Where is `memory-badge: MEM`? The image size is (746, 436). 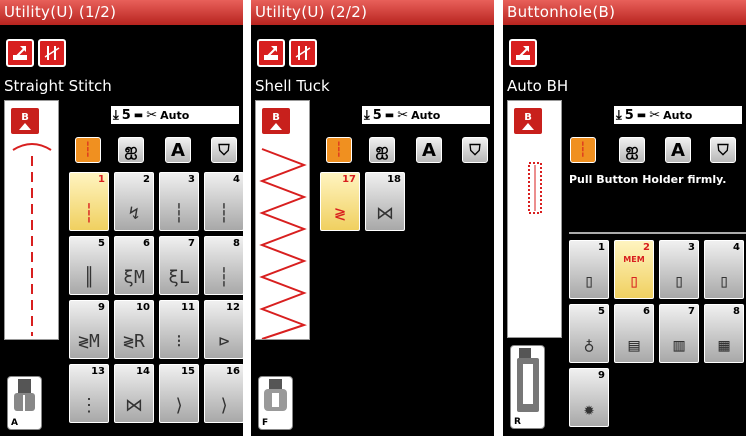
memory-badge: MEM is located at coordinates (634, 259).